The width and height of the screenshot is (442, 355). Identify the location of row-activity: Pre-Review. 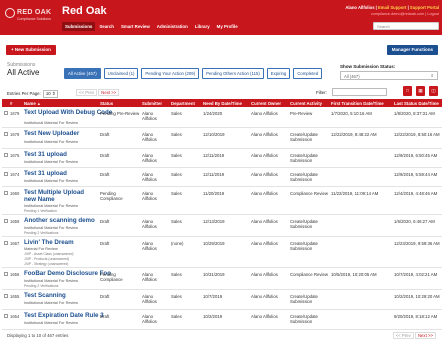
(301, 113).